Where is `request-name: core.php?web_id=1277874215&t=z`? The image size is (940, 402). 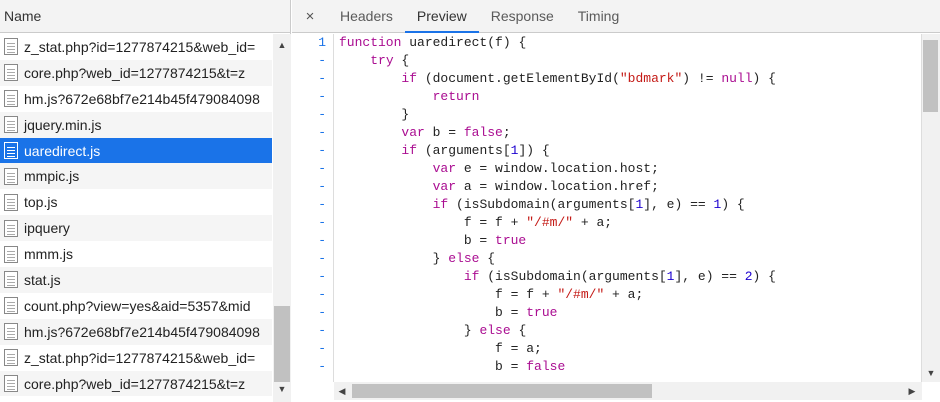
request-name: core.php?web_id=1277874215&t=z is located at coordinates (135, 72).